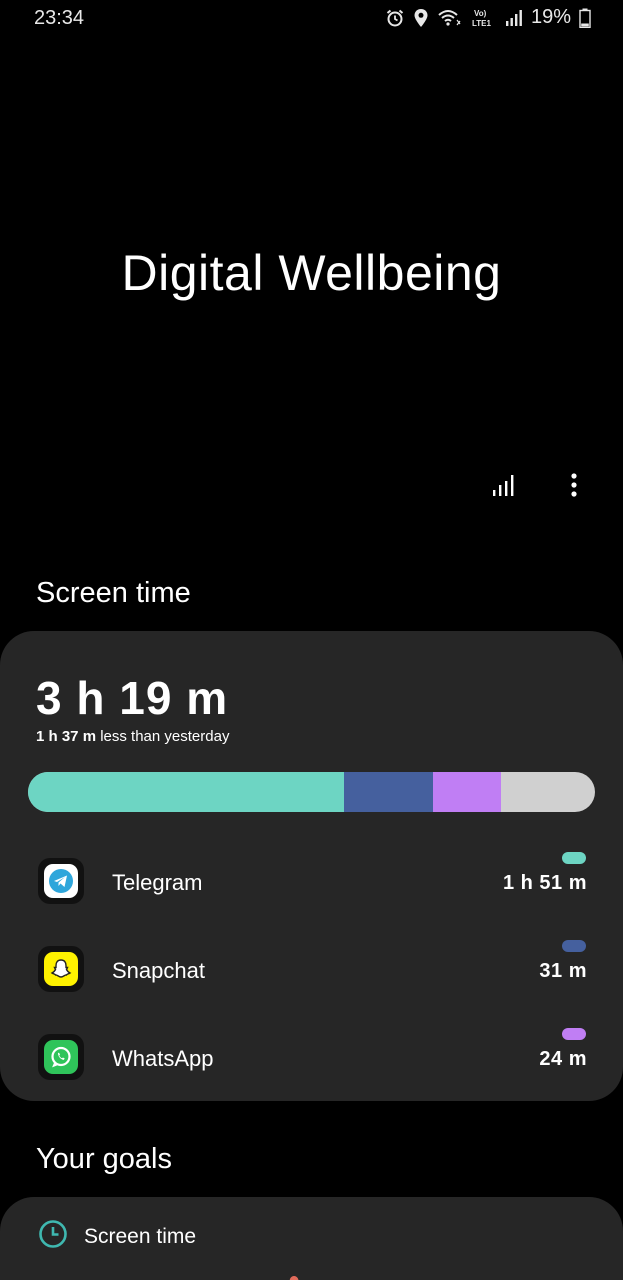  I want to click on volte-icon: Vo) LTE1, so click(484, 18).